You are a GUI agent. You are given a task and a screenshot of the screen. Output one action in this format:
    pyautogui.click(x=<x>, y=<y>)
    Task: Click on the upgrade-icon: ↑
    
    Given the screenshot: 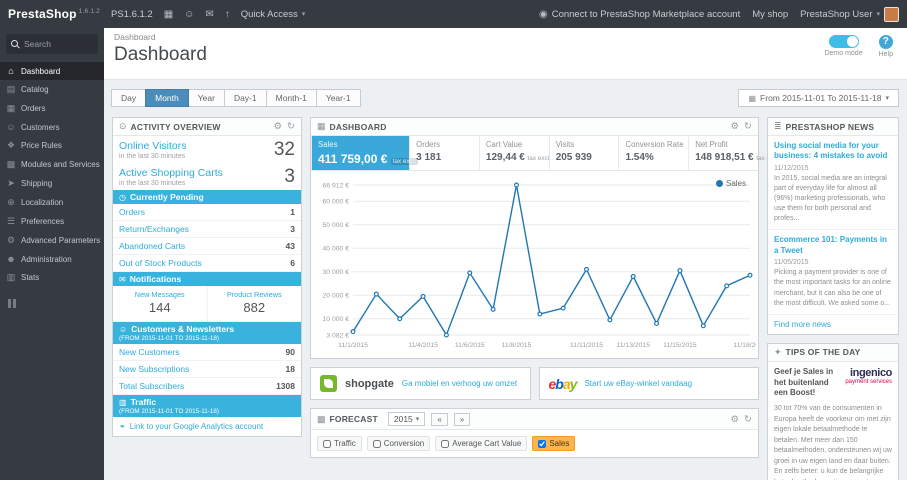 What is the action you would take?
    pyautogui.click(x=227, y=14)
    